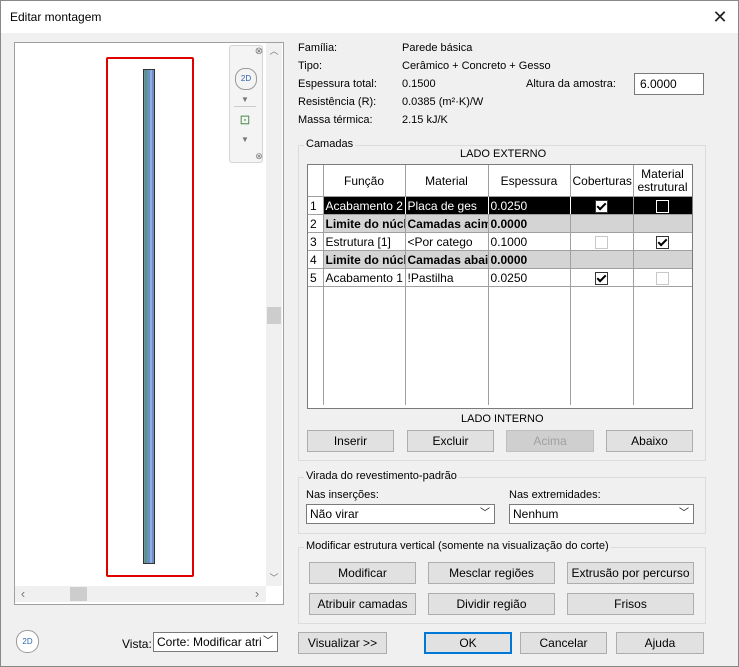 This screenshot has width=739, height=667. I want to click on layer-row: 5 Acabamento 1 !Pastilha 0.0250, so click(500, 277).